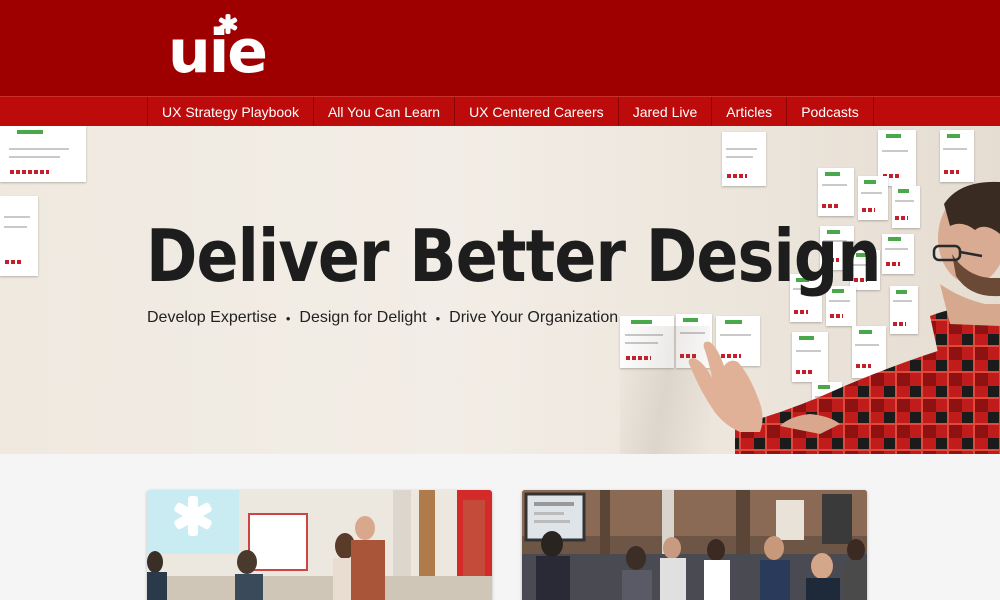  What do you see at coordinates (212, 317) in the screenshot?
I see `subtitle-item-develop-expertise: Develop Expertise` at bounding box center [212, 317].